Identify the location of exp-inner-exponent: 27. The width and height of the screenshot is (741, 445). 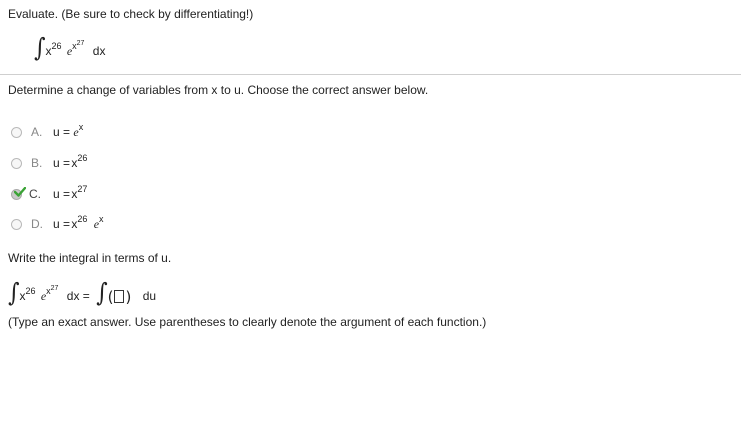
(80, 43).